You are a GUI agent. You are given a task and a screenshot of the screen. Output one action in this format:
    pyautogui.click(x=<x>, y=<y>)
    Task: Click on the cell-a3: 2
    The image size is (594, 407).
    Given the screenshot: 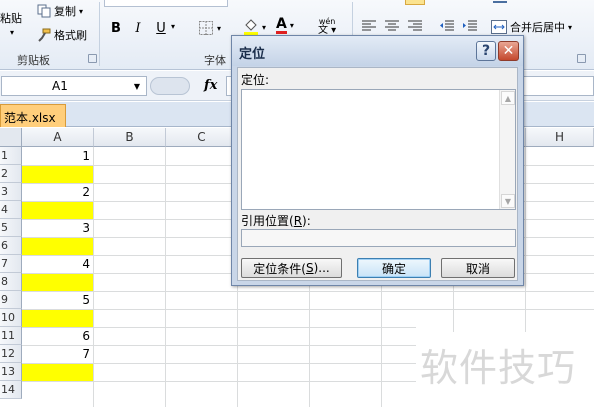 What is the action you would take?
    pyautogui.click(x=57, y=192)
    